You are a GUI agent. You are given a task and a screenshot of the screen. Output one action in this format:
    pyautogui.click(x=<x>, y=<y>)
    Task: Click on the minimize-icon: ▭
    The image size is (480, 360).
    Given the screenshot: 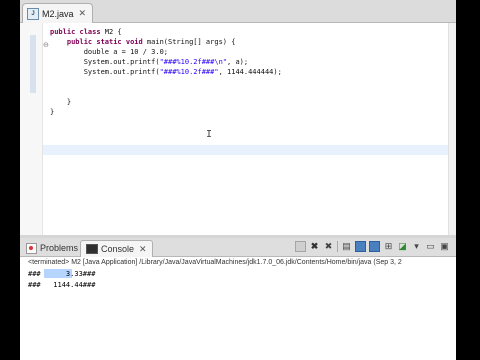 What is the action you would take?
    pyautogui.click(x=430, y=246)
    